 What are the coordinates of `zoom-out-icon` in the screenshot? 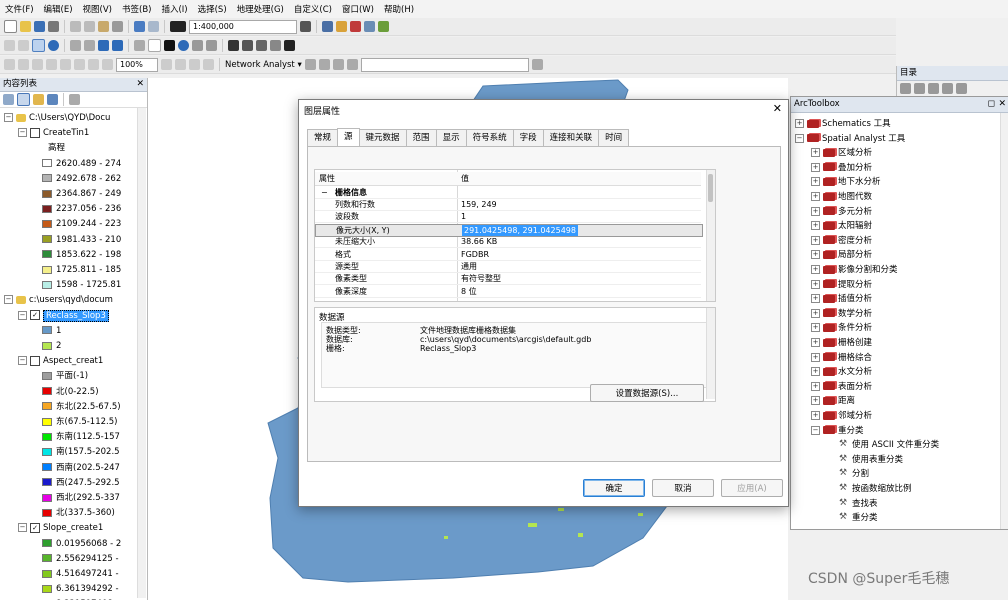 It's located at (23, 45).